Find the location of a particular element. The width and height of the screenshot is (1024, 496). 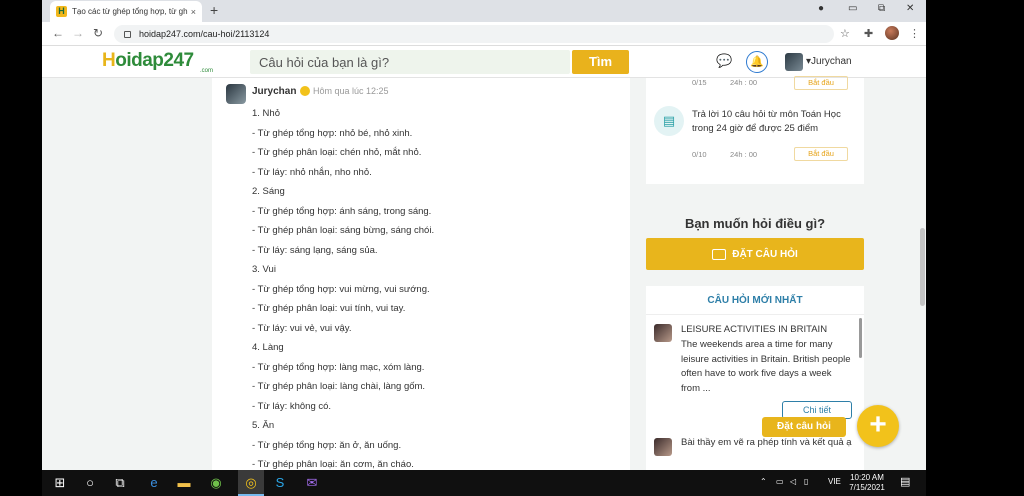

network-icon: ▭ is located at coordinates (780, 481).